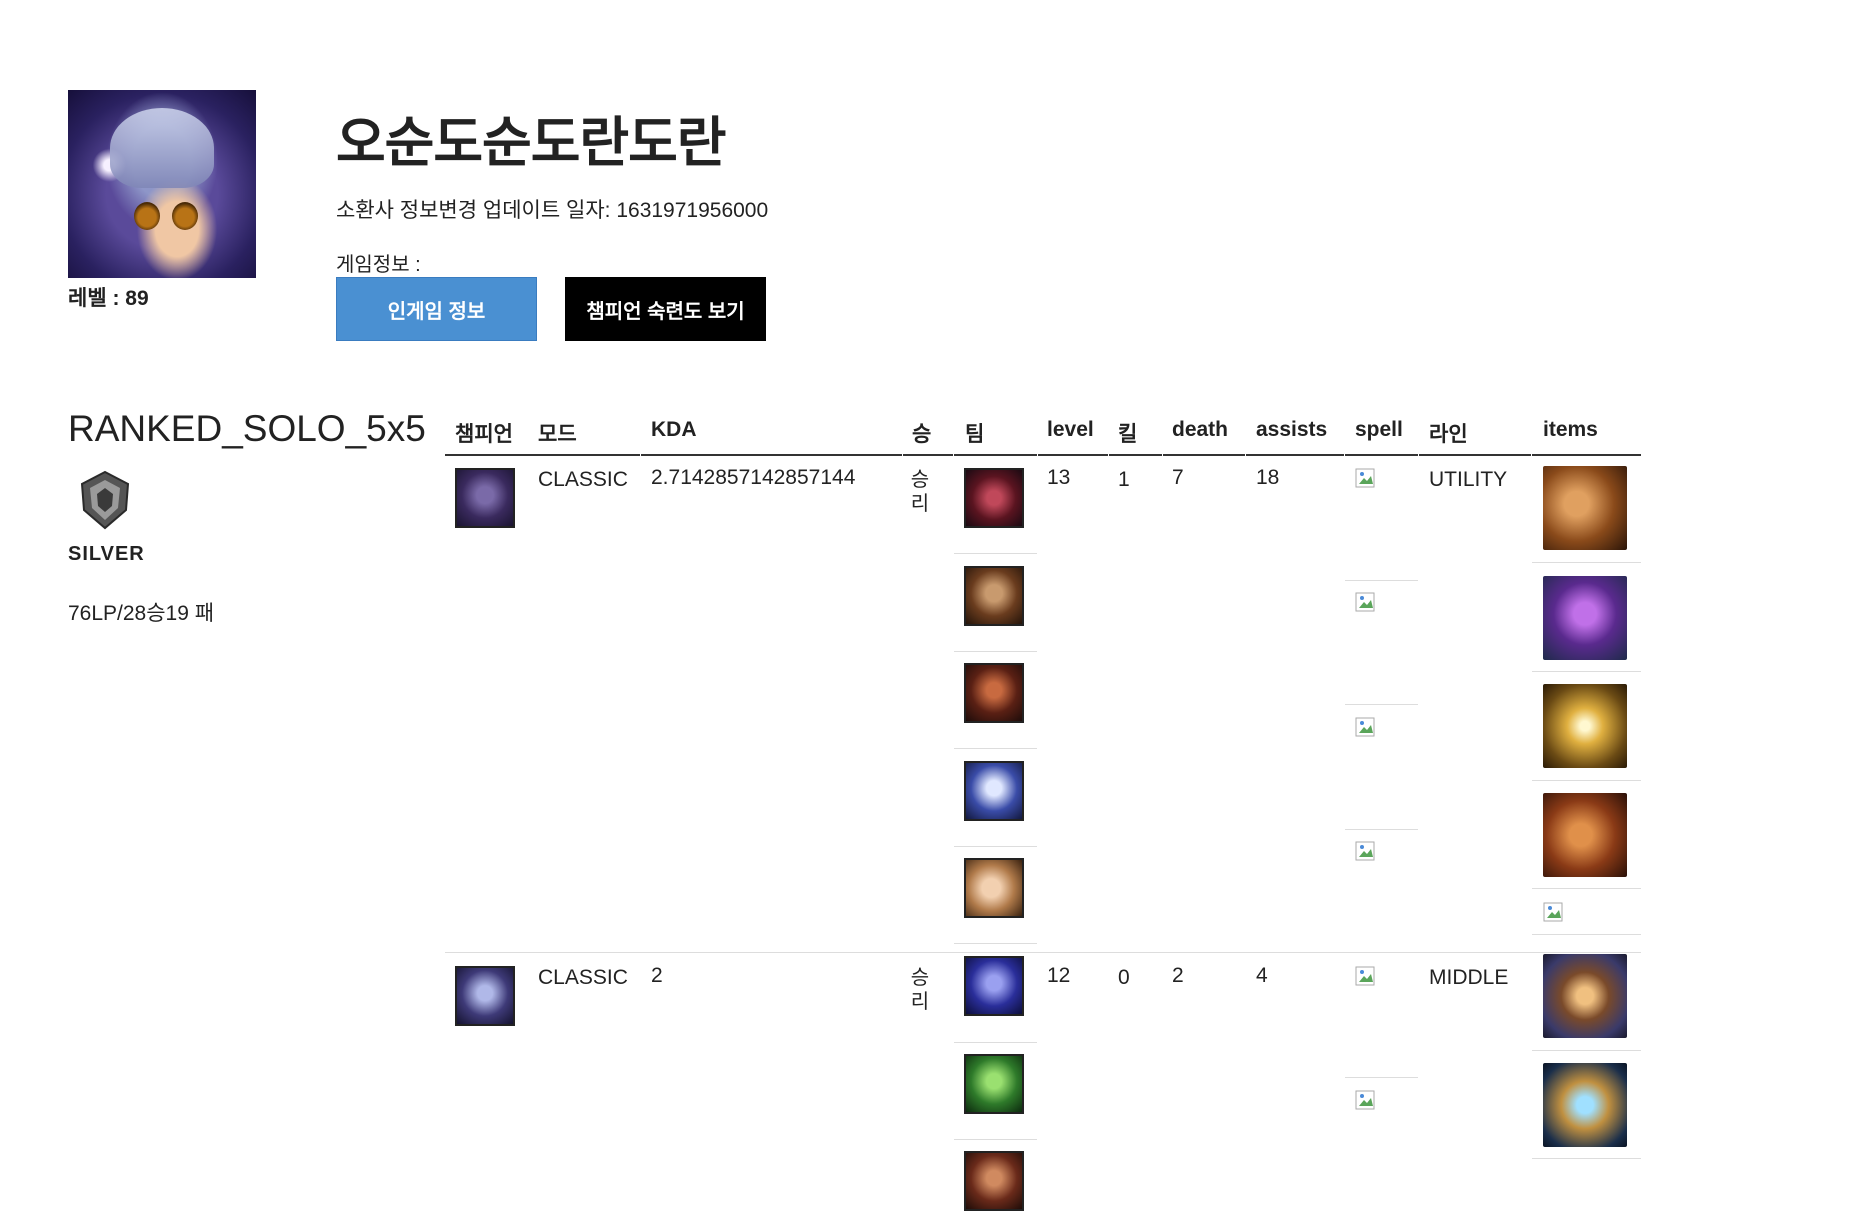 The width and height of the screenshot is (1854, 1211). What do you see at coordinates (1469, 977) in the screenshot?
I see `match-lane: MIDDLE` at bounding box center [1469, 977].